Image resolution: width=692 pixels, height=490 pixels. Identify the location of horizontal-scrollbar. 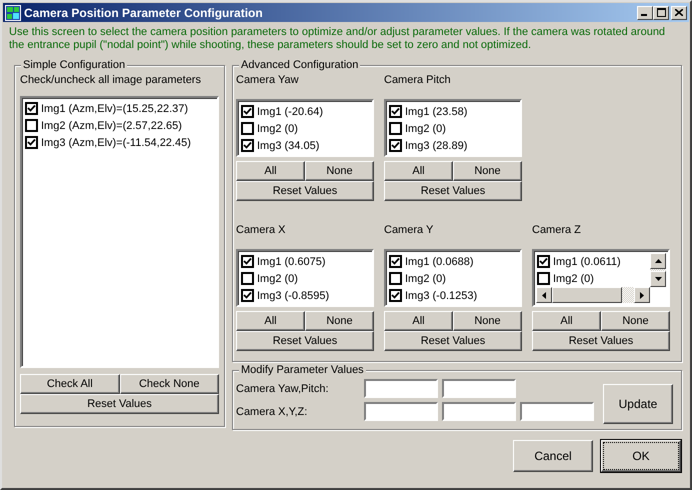
(593, 295).